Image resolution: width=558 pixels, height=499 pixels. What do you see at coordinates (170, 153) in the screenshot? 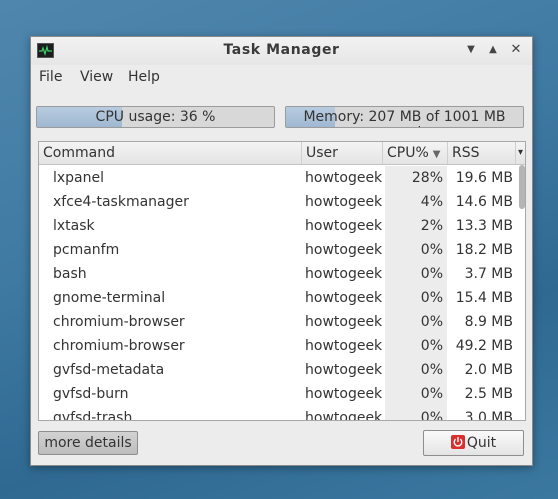
I see `column-command: Command` at bounding box center [170, 153].